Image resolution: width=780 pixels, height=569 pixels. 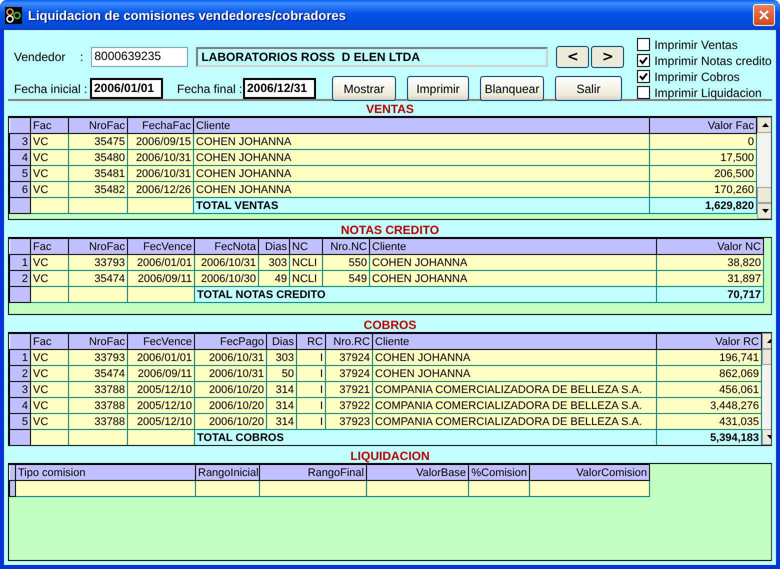 I want to click on scroll-down-icon, so click(x=764, y=211).